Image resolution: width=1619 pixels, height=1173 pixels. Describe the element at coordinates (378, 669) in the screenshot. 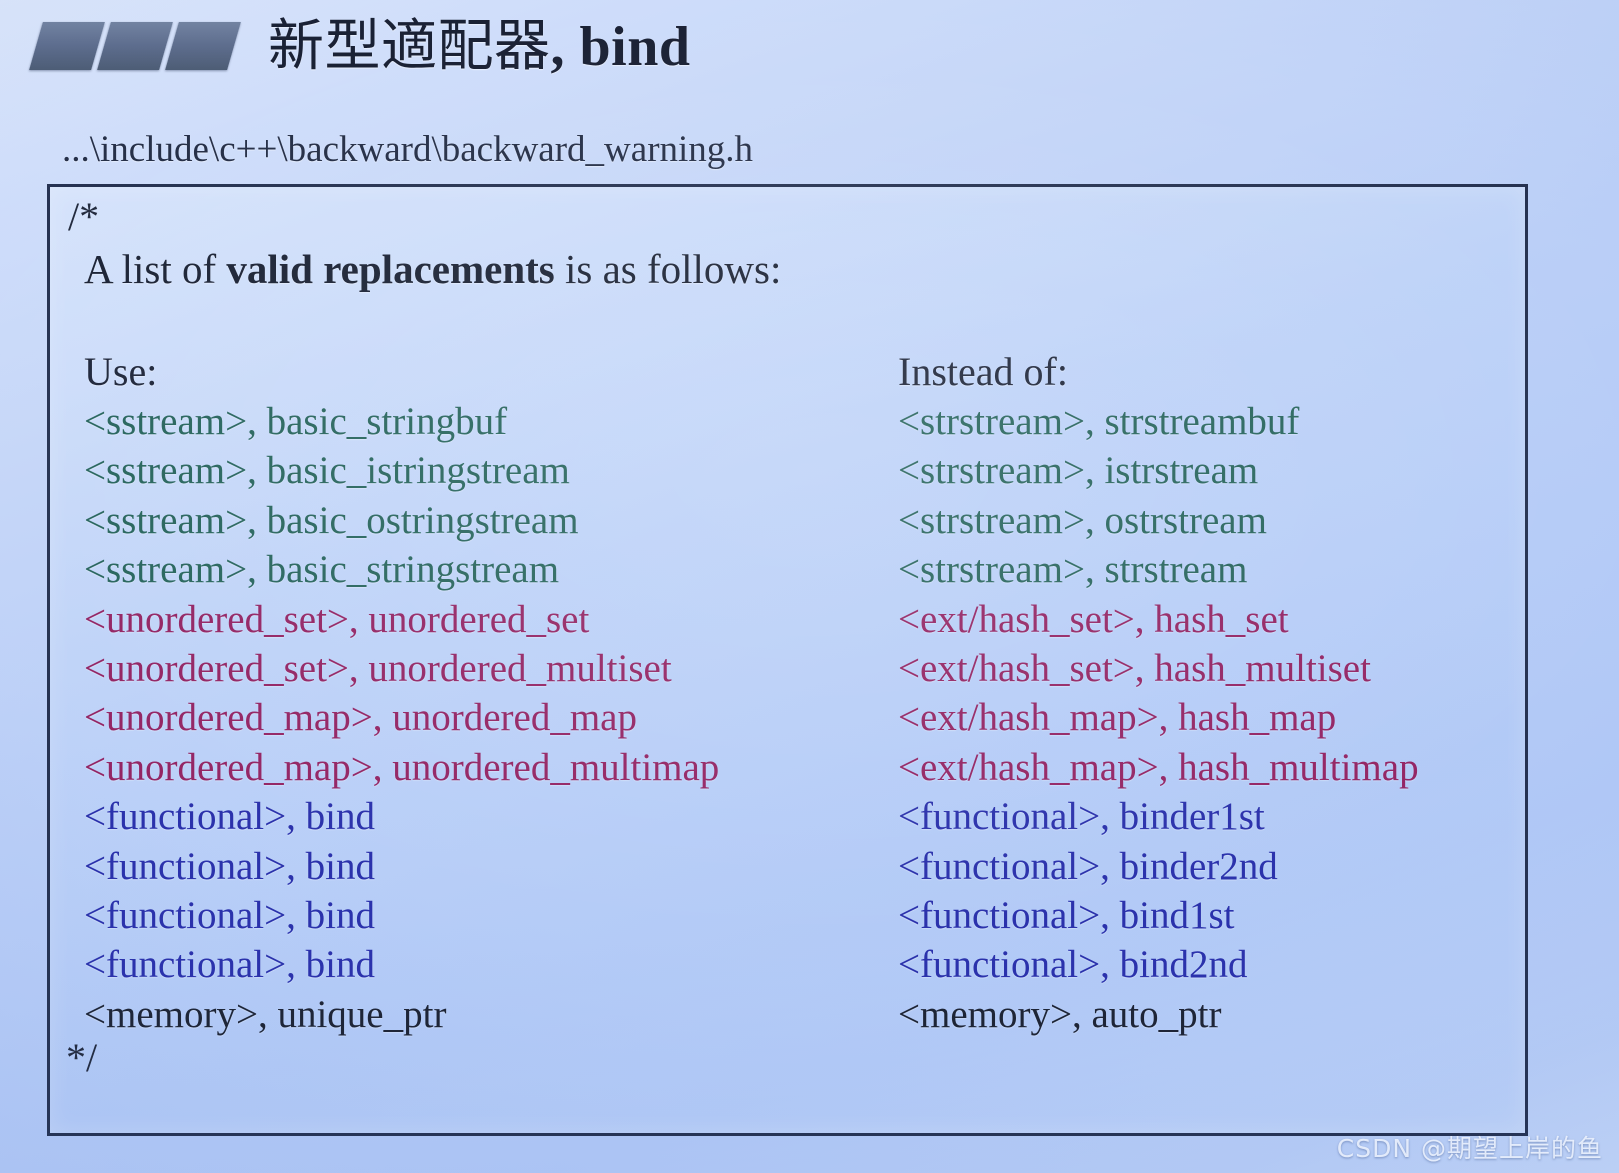

I see `replacement-row-use: <unordered_set>, unordered_multiset` at that location.